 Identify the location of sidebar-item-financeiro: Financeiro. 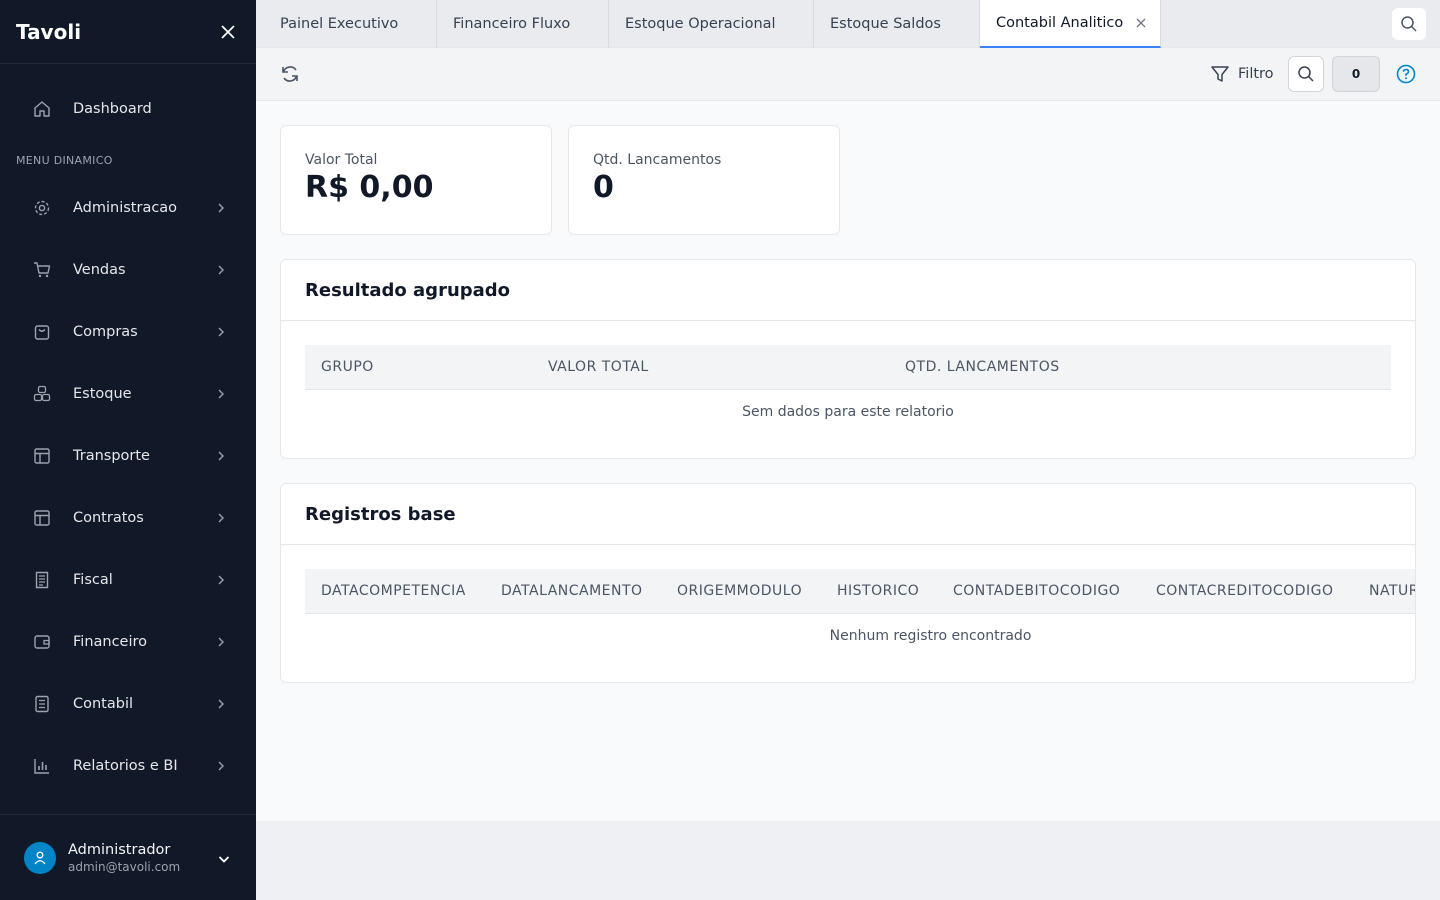
(128, 642).